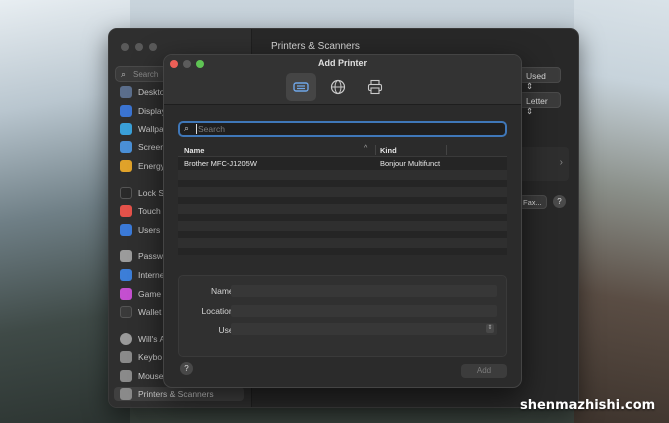  What do you see at coordinates (364, 329) in the screenshot?
I see `use-driver-select: ⇕` at bounding box center [364, 329].